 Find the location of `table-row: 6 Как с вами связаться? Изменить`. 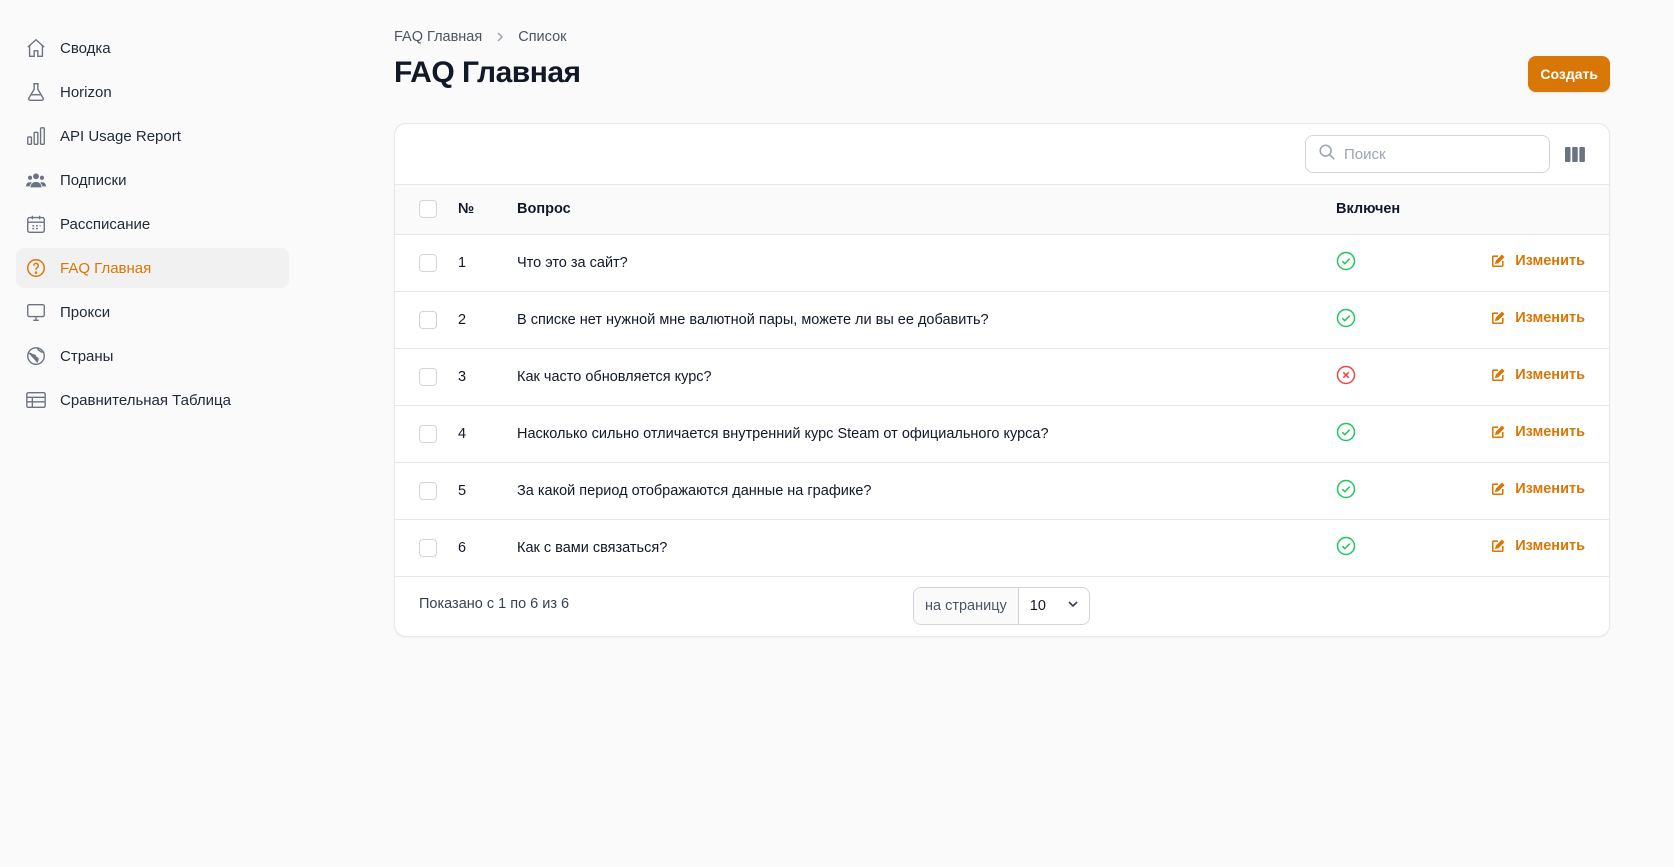

table-row: 6 Как с вами связаться? Изменить is located at coordinates (1002, 547).